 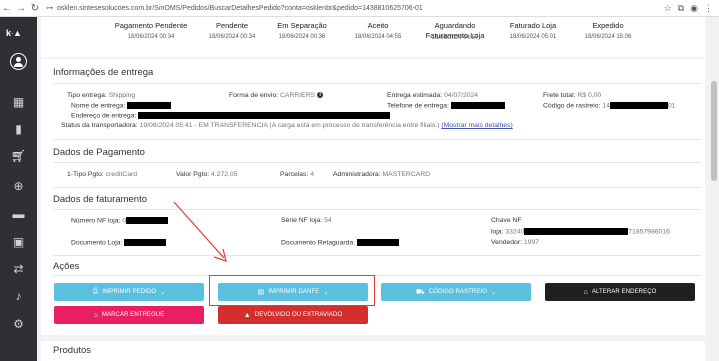 I want to click on timeline-step: Em Separação 18/06/2024 00:36, so click(x=302, y=30).